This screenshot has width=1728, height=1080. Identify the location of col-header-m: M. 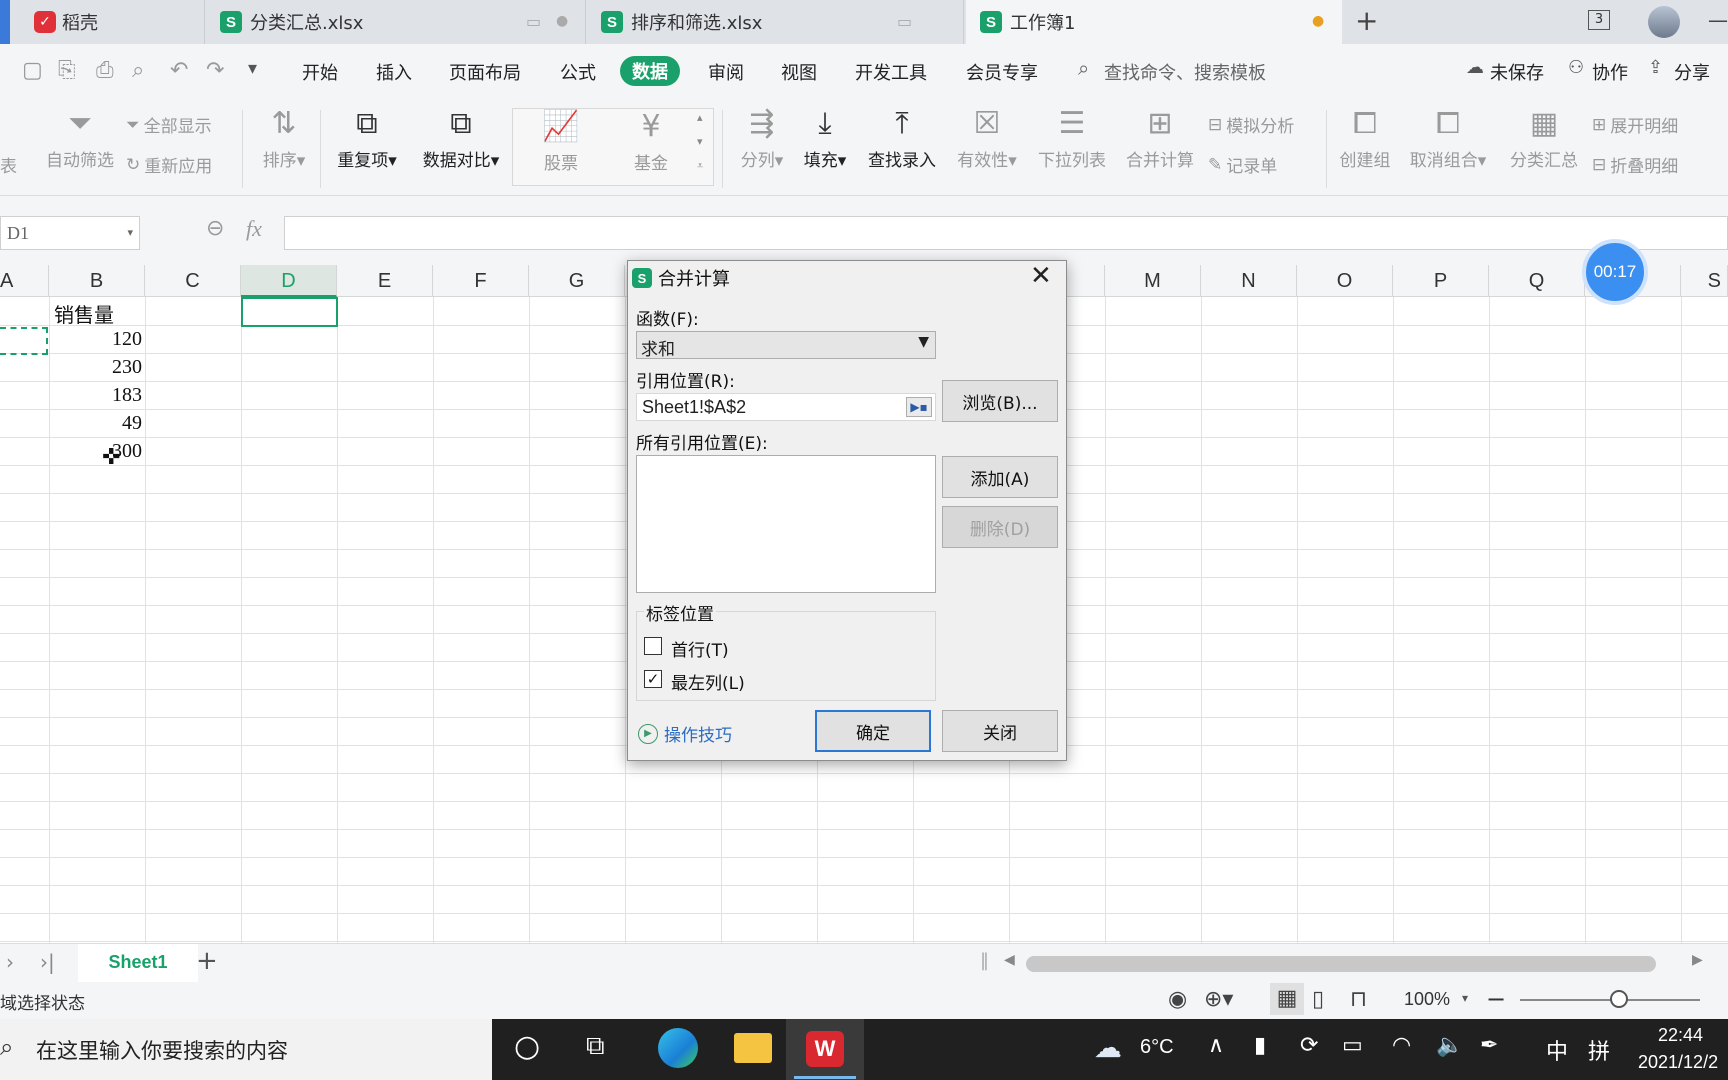
(1153, 281).